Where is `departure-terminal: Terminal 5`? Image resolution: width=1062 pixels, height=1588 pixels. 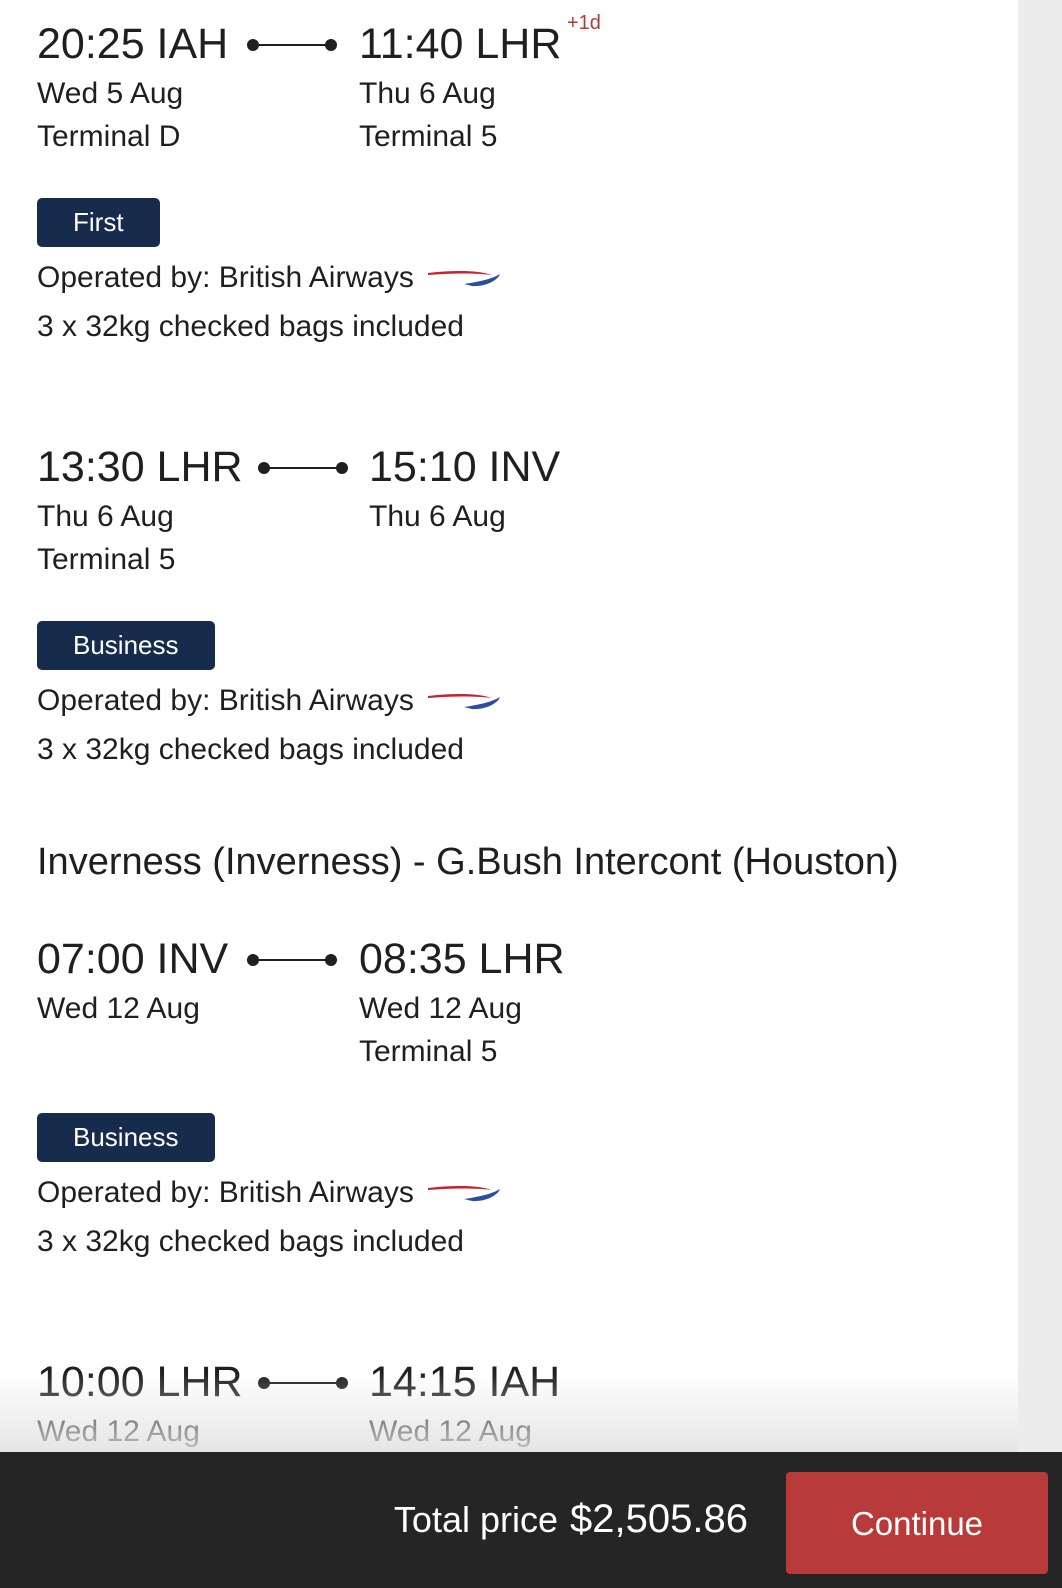
departure-terminal: Terminal 5 is located at coordinates (106, 559).